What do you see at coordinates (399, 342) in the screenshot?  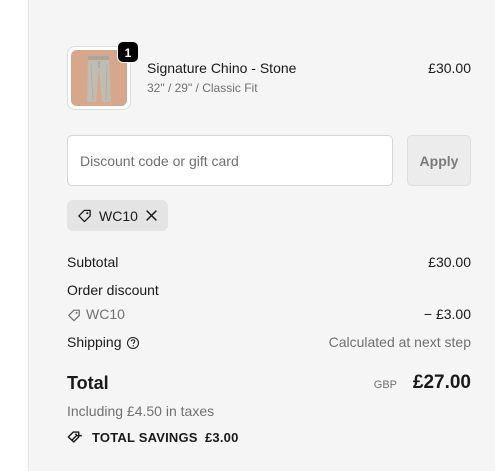 I see `shipping-value: Calculated at next step` at bounding box center [399, 342].